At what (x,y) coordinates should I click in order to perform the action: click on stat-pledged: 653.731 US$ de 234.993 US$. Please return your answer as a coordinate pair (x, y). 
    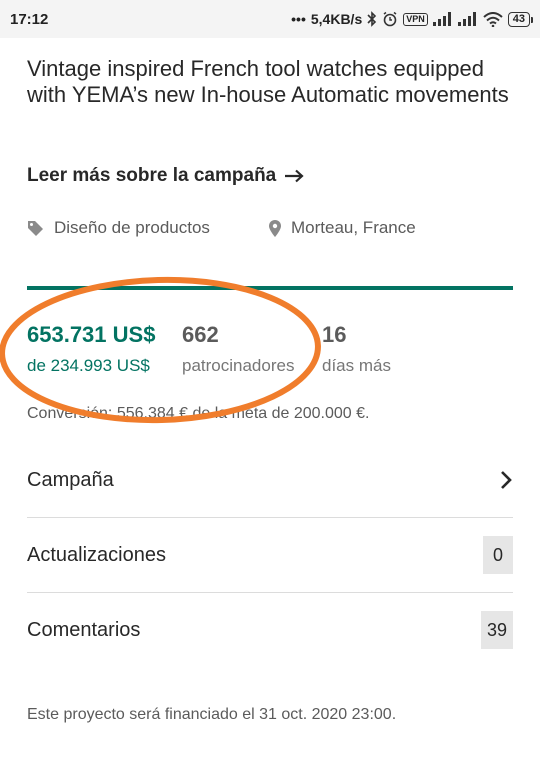
    Looking at the image, I should click on (91, 349).